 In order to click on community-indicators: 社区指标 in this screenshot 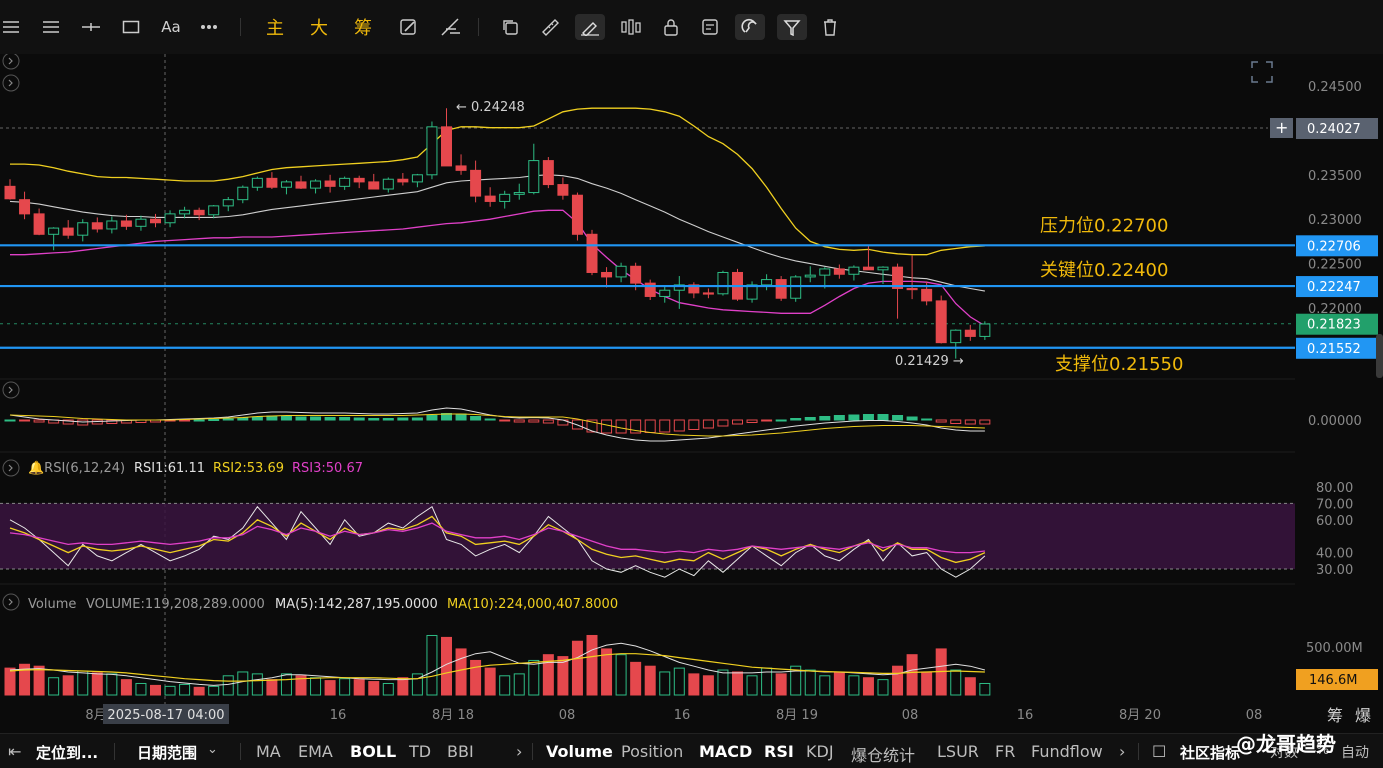, I will do `click(1210, 752)`.